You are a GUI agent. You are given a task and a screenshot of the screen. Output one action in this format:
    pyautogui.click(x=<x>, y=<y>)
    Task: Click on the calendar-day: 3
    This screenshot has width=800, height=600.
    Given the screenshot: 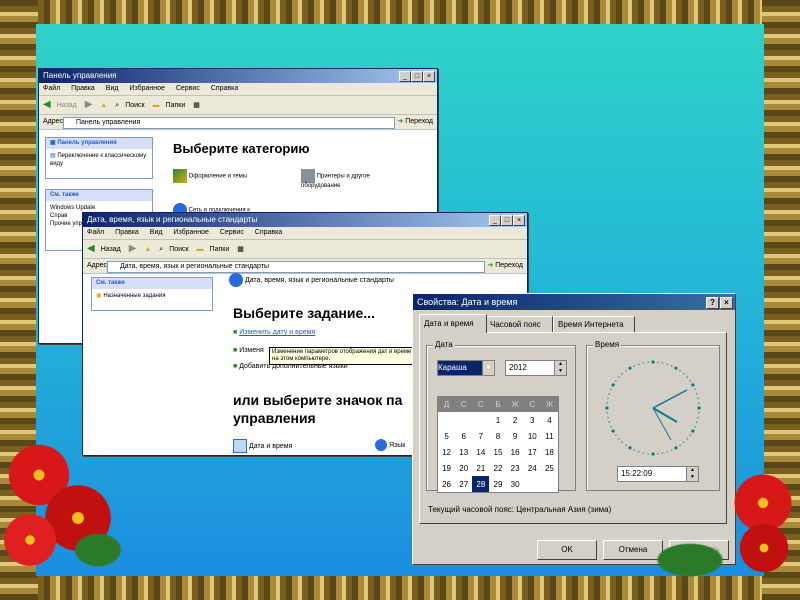 What is the action you would take?
    pyautogui.click(x=532, y=420)
    